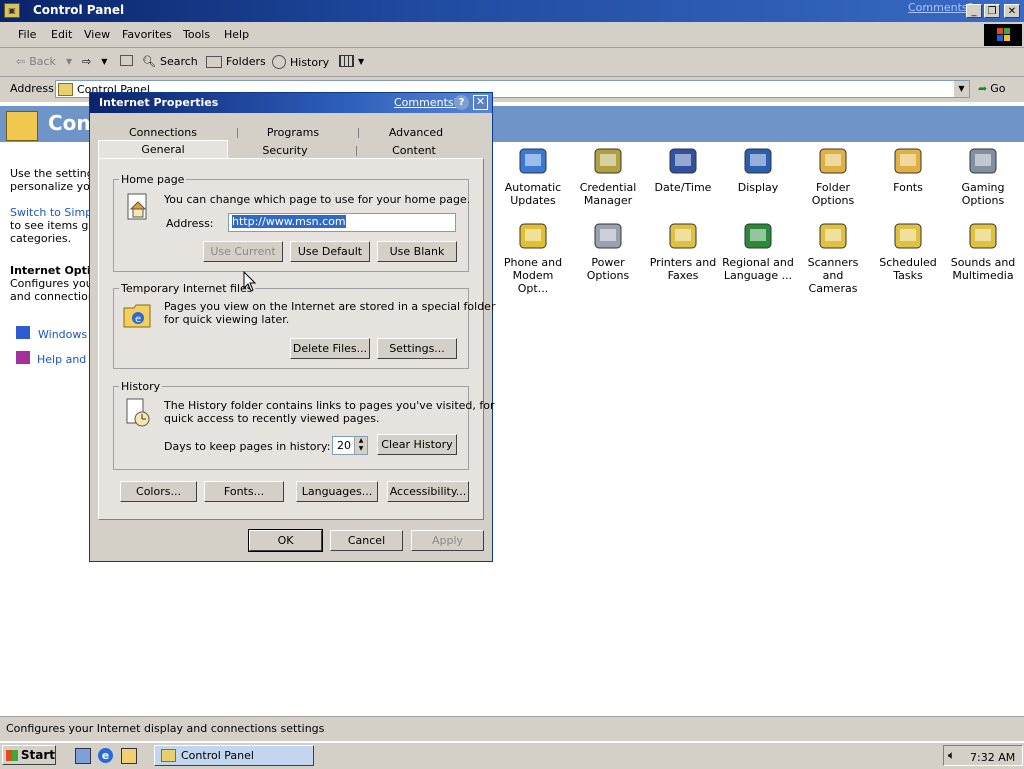  Describe the element at coordinates (94, 61) in the screenshot. I see `forward-button: ⇨ ▼` at that location.